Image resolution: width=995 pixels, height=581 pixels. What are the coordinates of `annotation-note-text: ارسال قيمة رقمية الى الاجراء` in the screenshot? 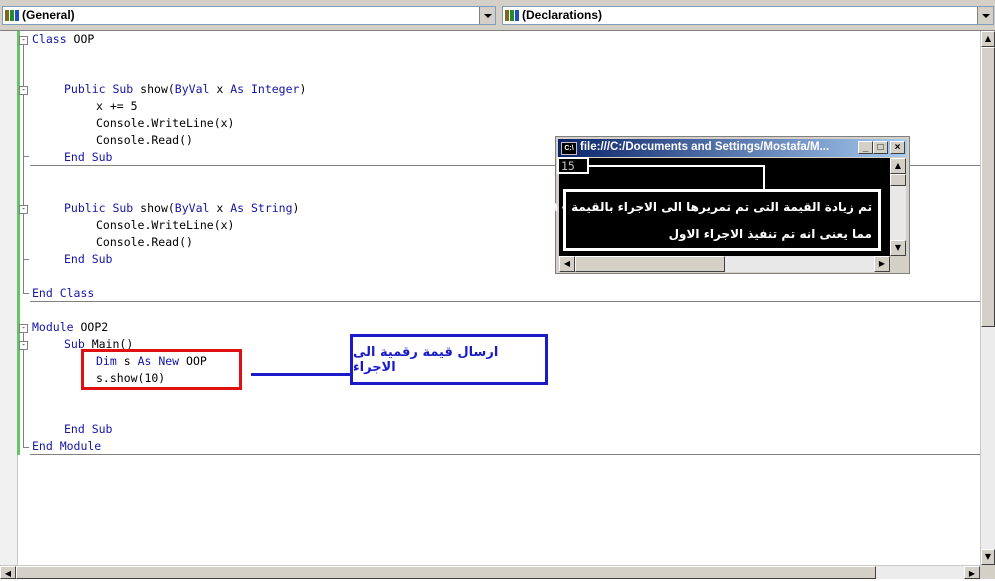 It's located at (426, 359).